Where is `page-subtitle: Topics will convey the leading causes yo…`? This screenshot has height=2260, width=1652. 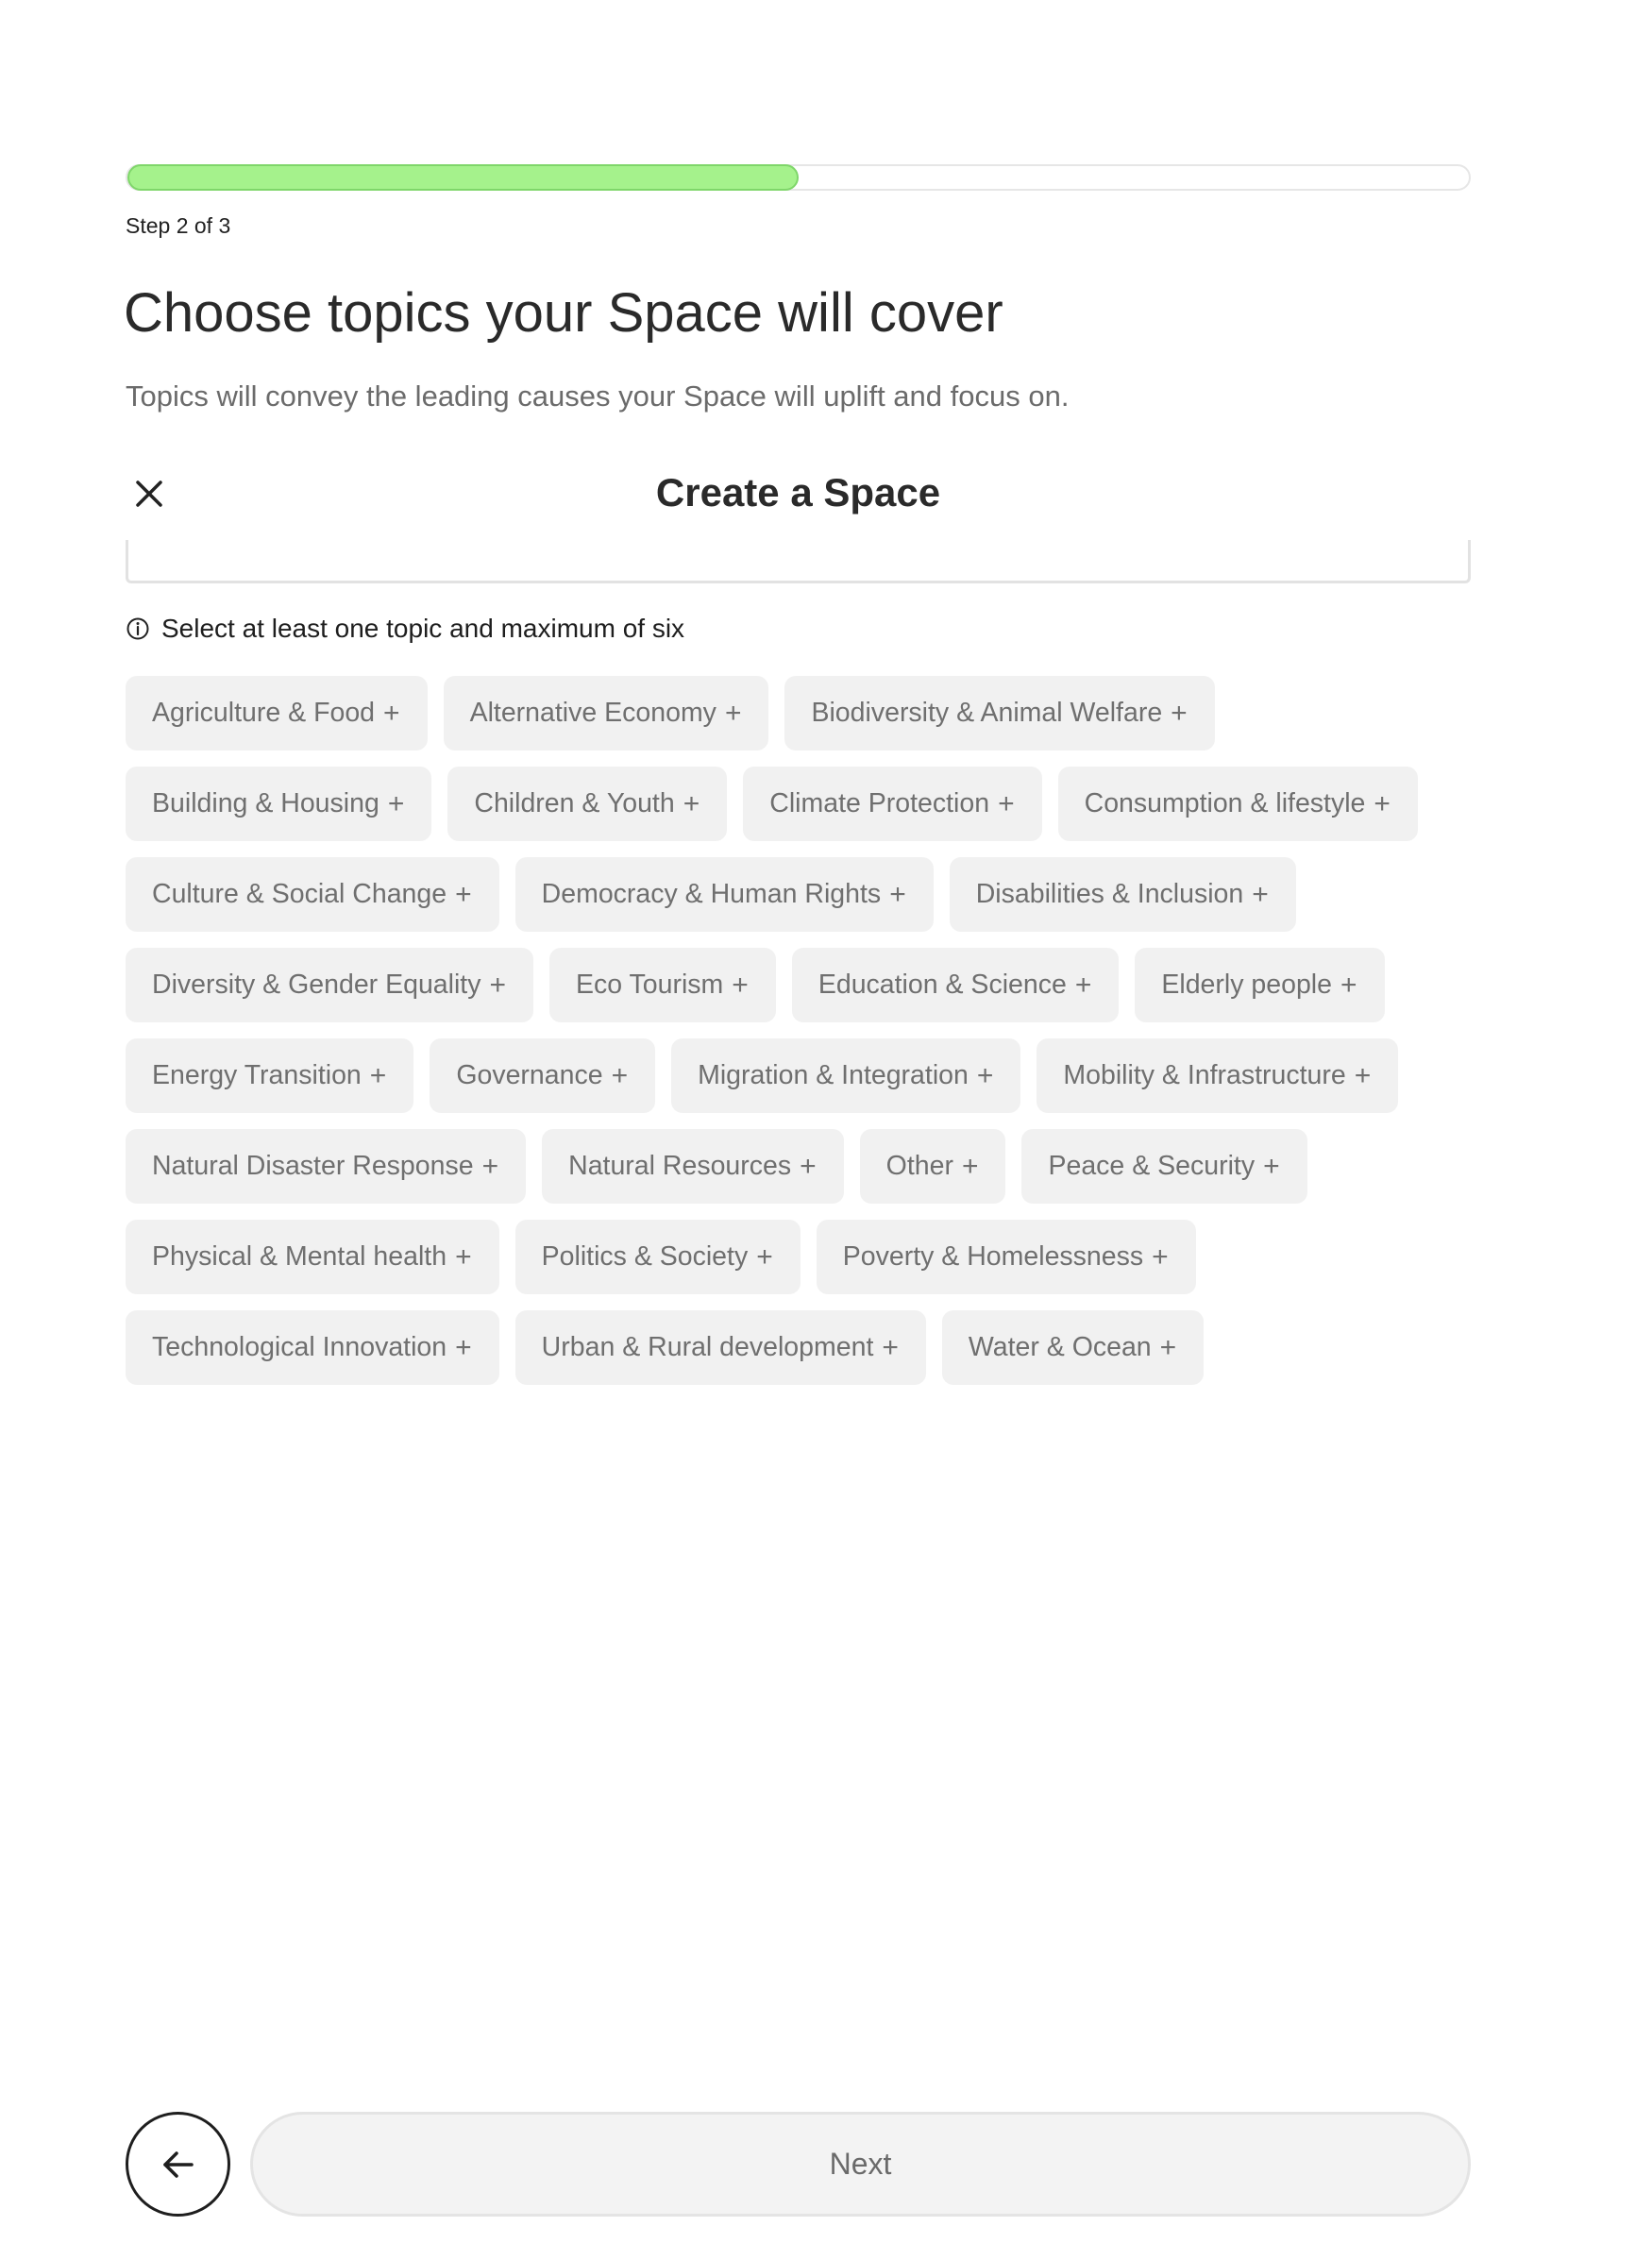 page-subtitle: Topics will convey the leading causes yo… is located at coordinates (598, 396).